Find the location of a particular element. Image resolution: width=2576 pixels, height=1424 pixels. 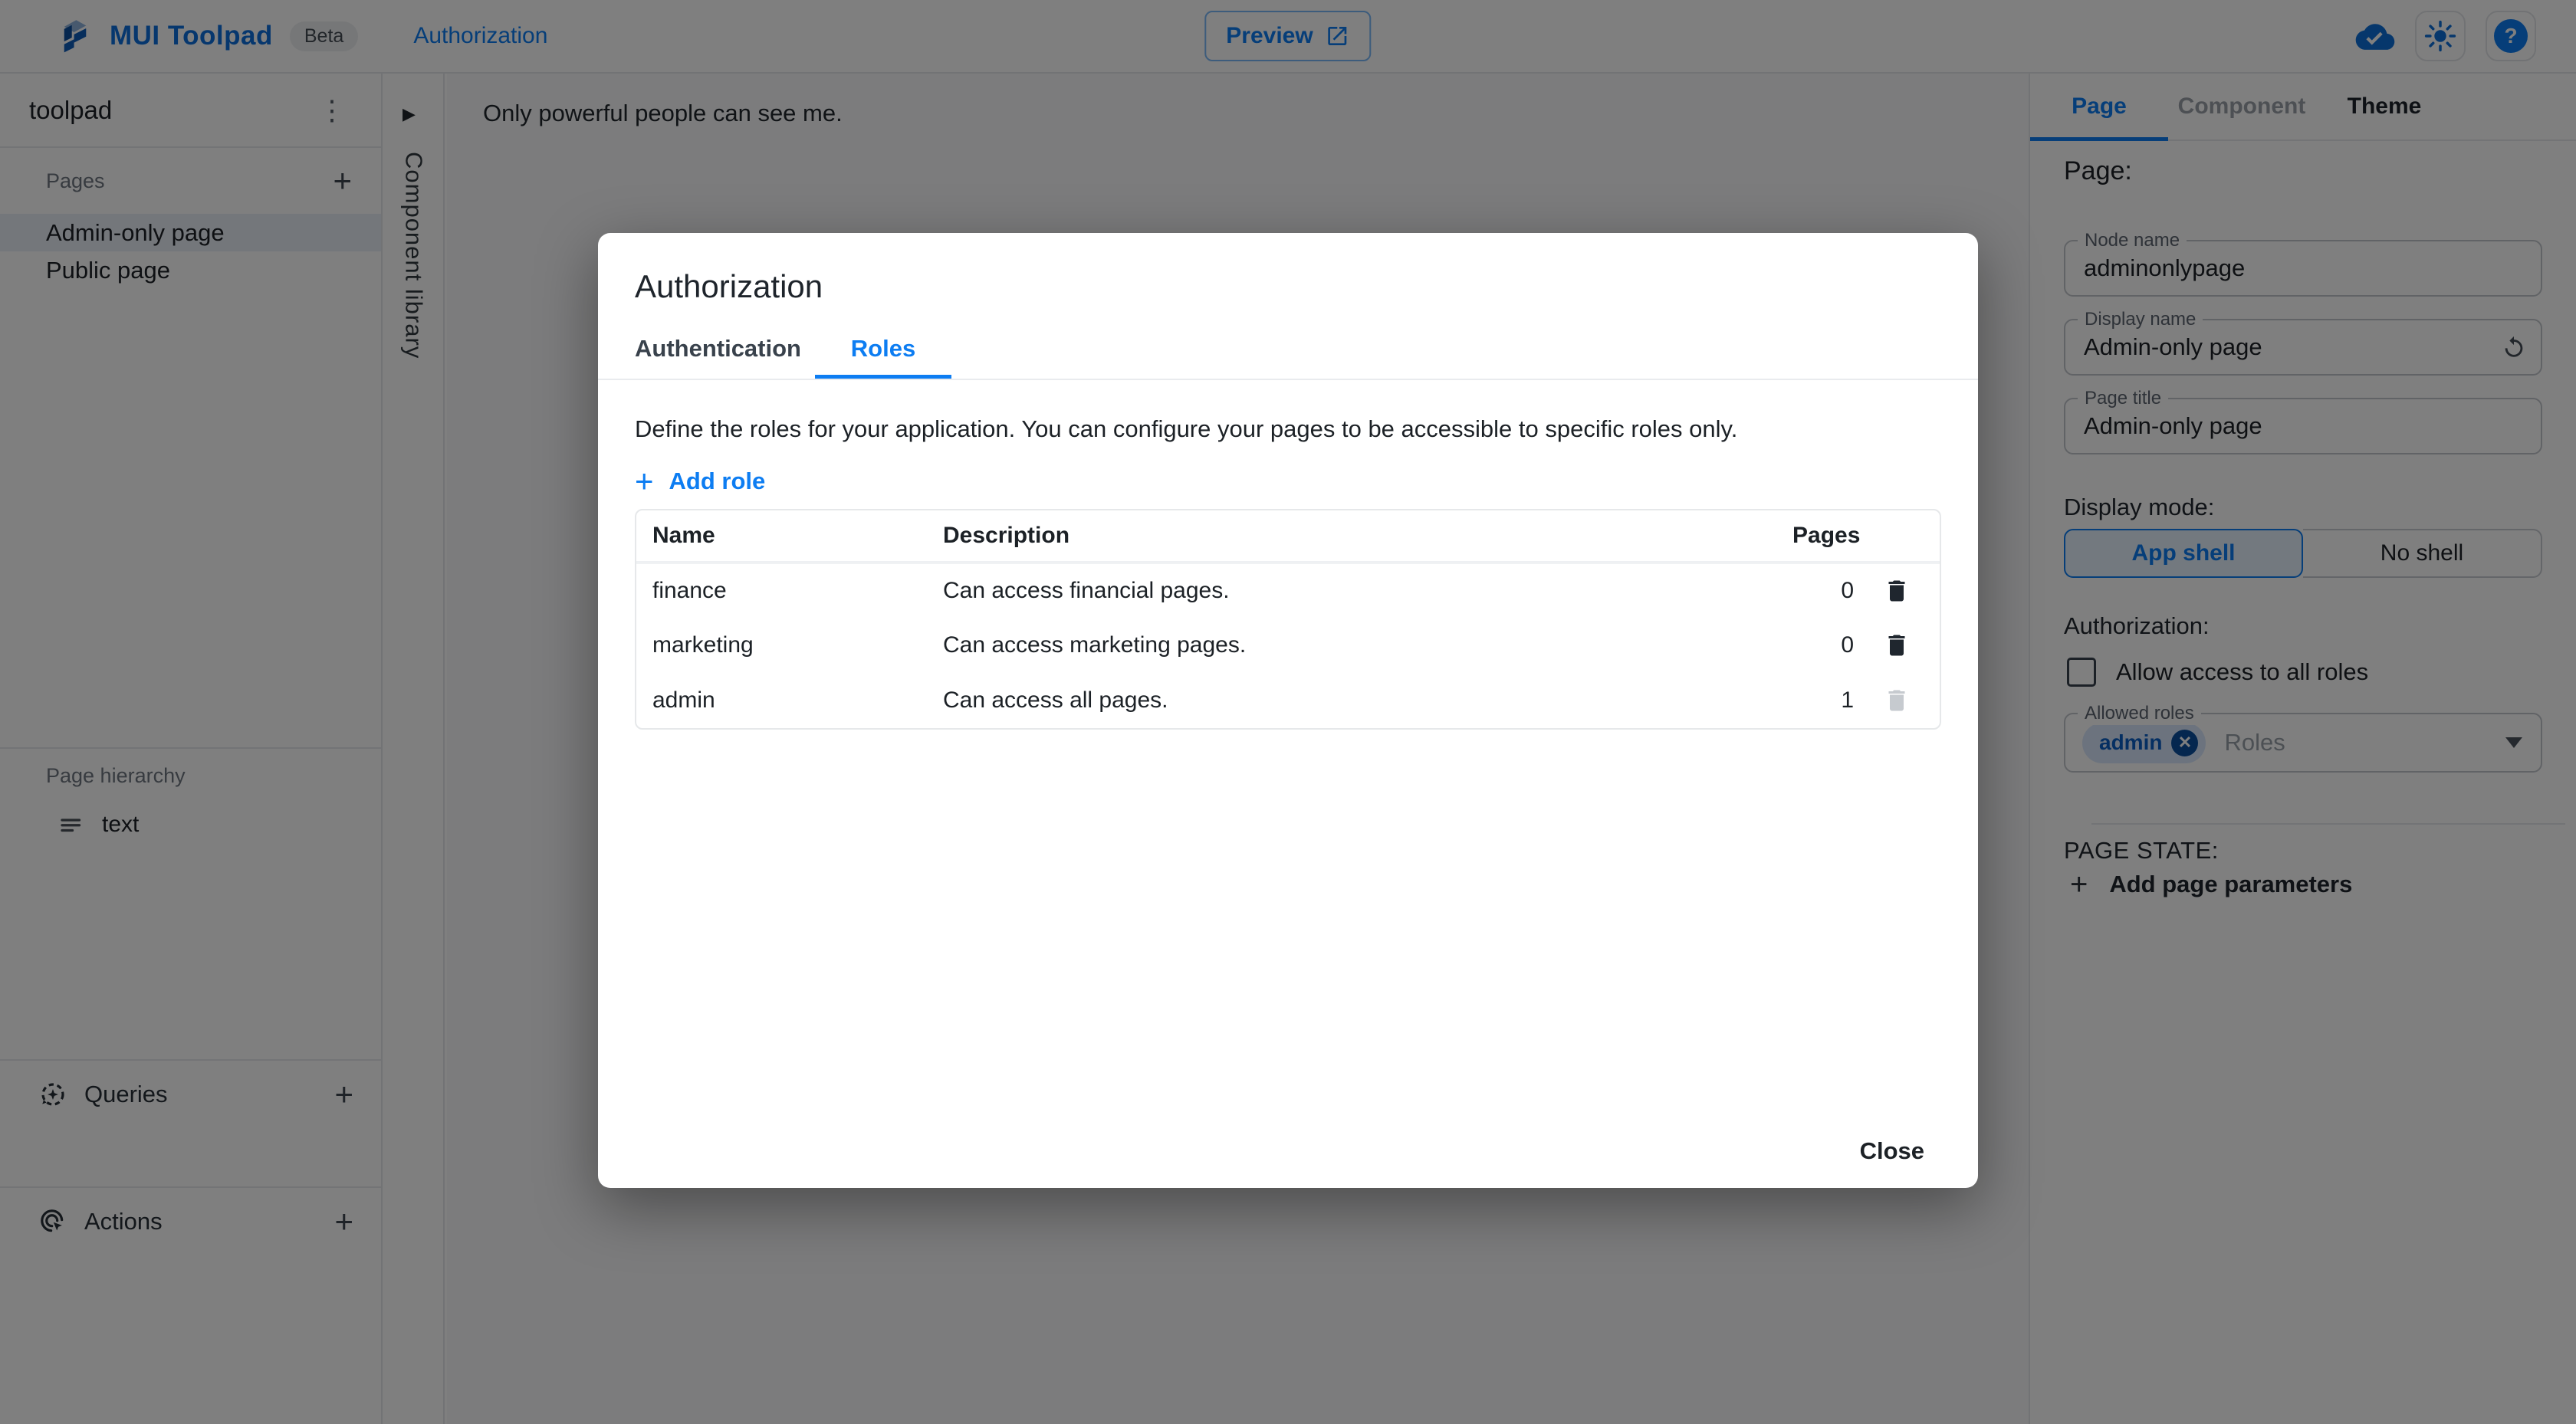

dialog-title: Authorization is located at coordinates (729, 286).